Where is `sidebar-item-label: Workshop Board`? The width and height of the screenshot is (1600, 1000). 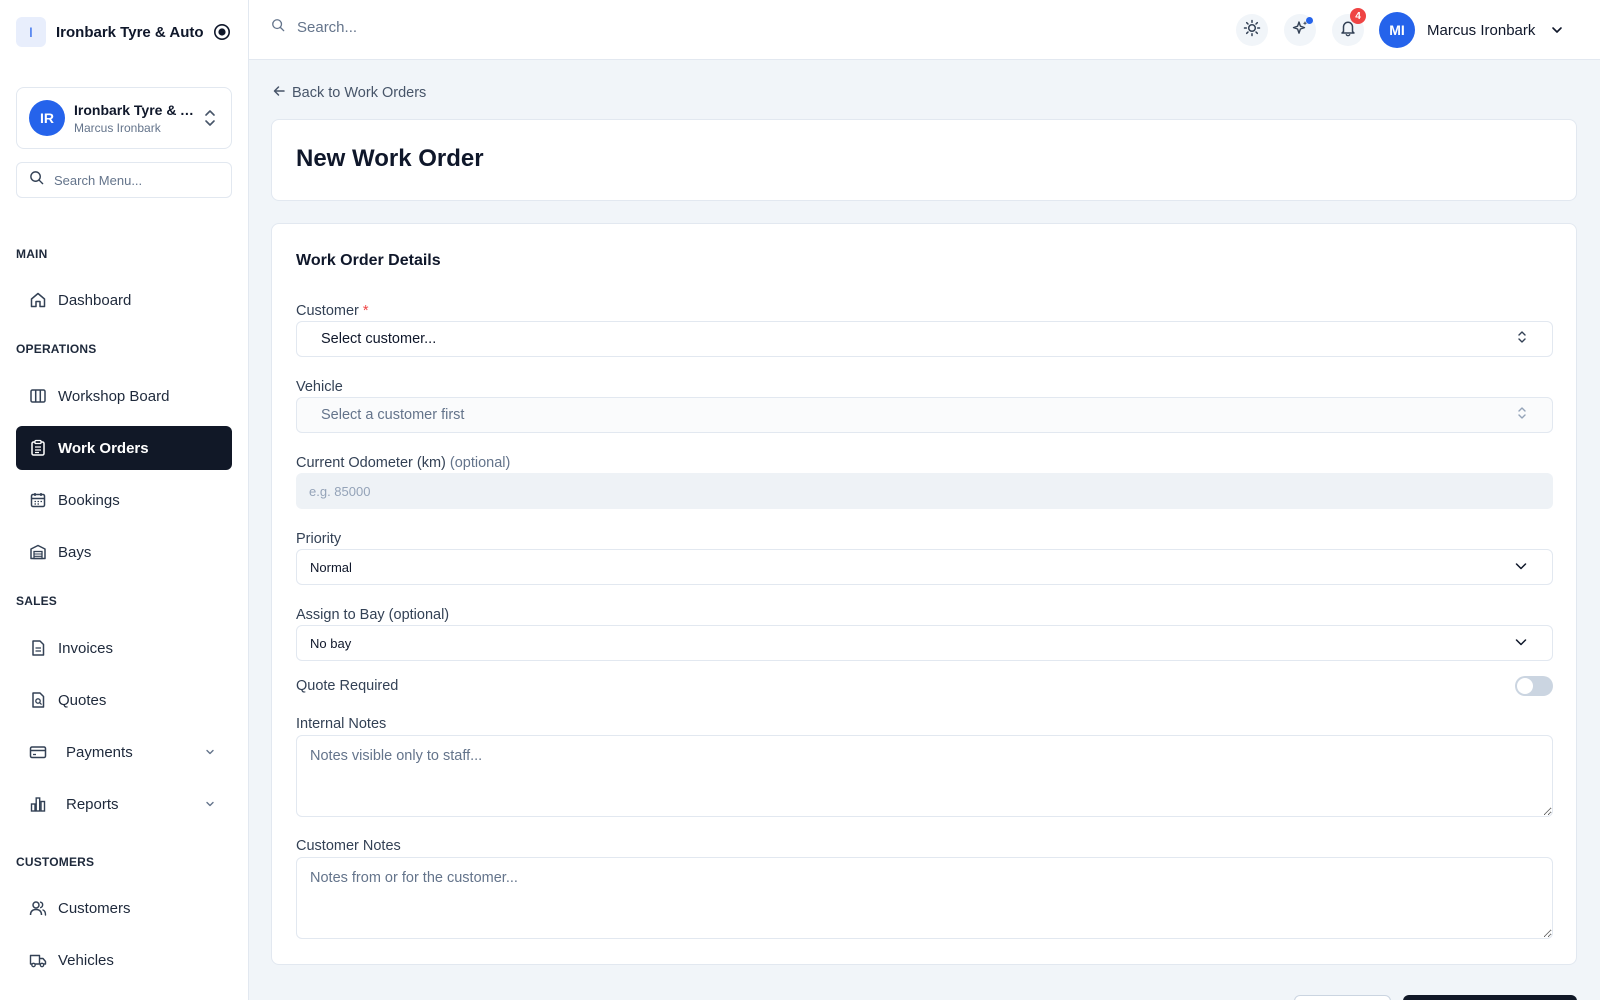
sidebar-item-label: Workshop Board is located at coordinates (114, 396).